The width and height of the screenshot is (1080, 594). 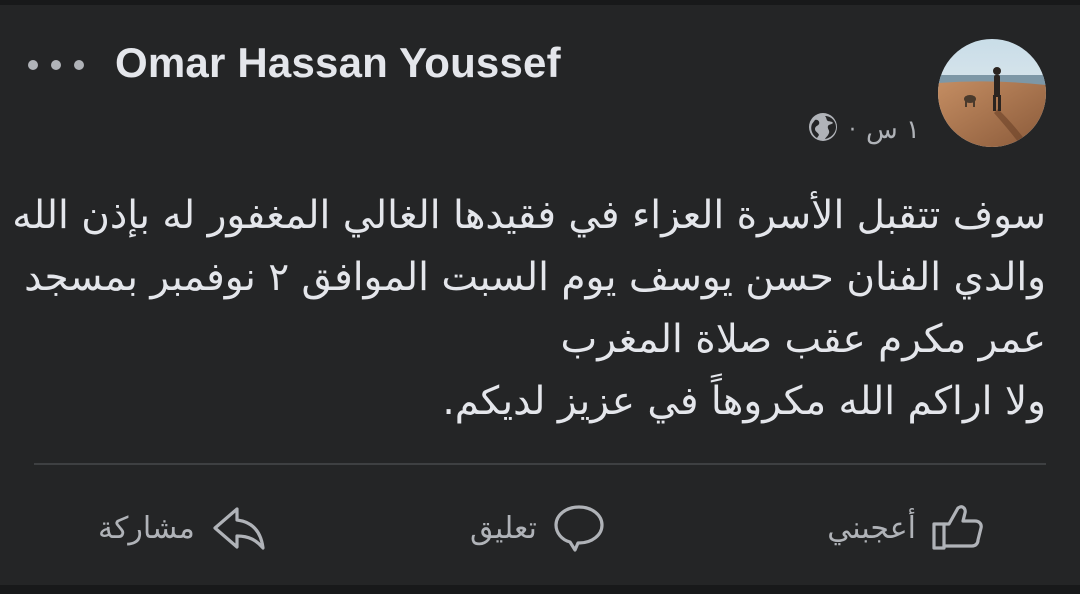 What do you see at coordinates (958, 528) in the screenshot?
I see `thumbs-up-icon` at bounding box center [958, 528].